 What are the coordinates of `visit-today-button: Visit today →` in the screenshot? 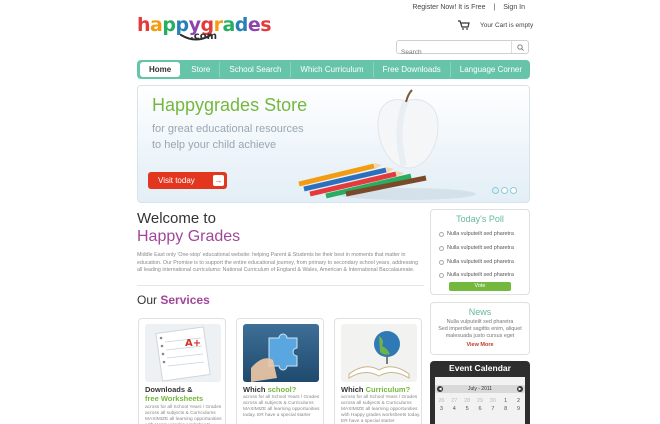 It's located at (187, 180).